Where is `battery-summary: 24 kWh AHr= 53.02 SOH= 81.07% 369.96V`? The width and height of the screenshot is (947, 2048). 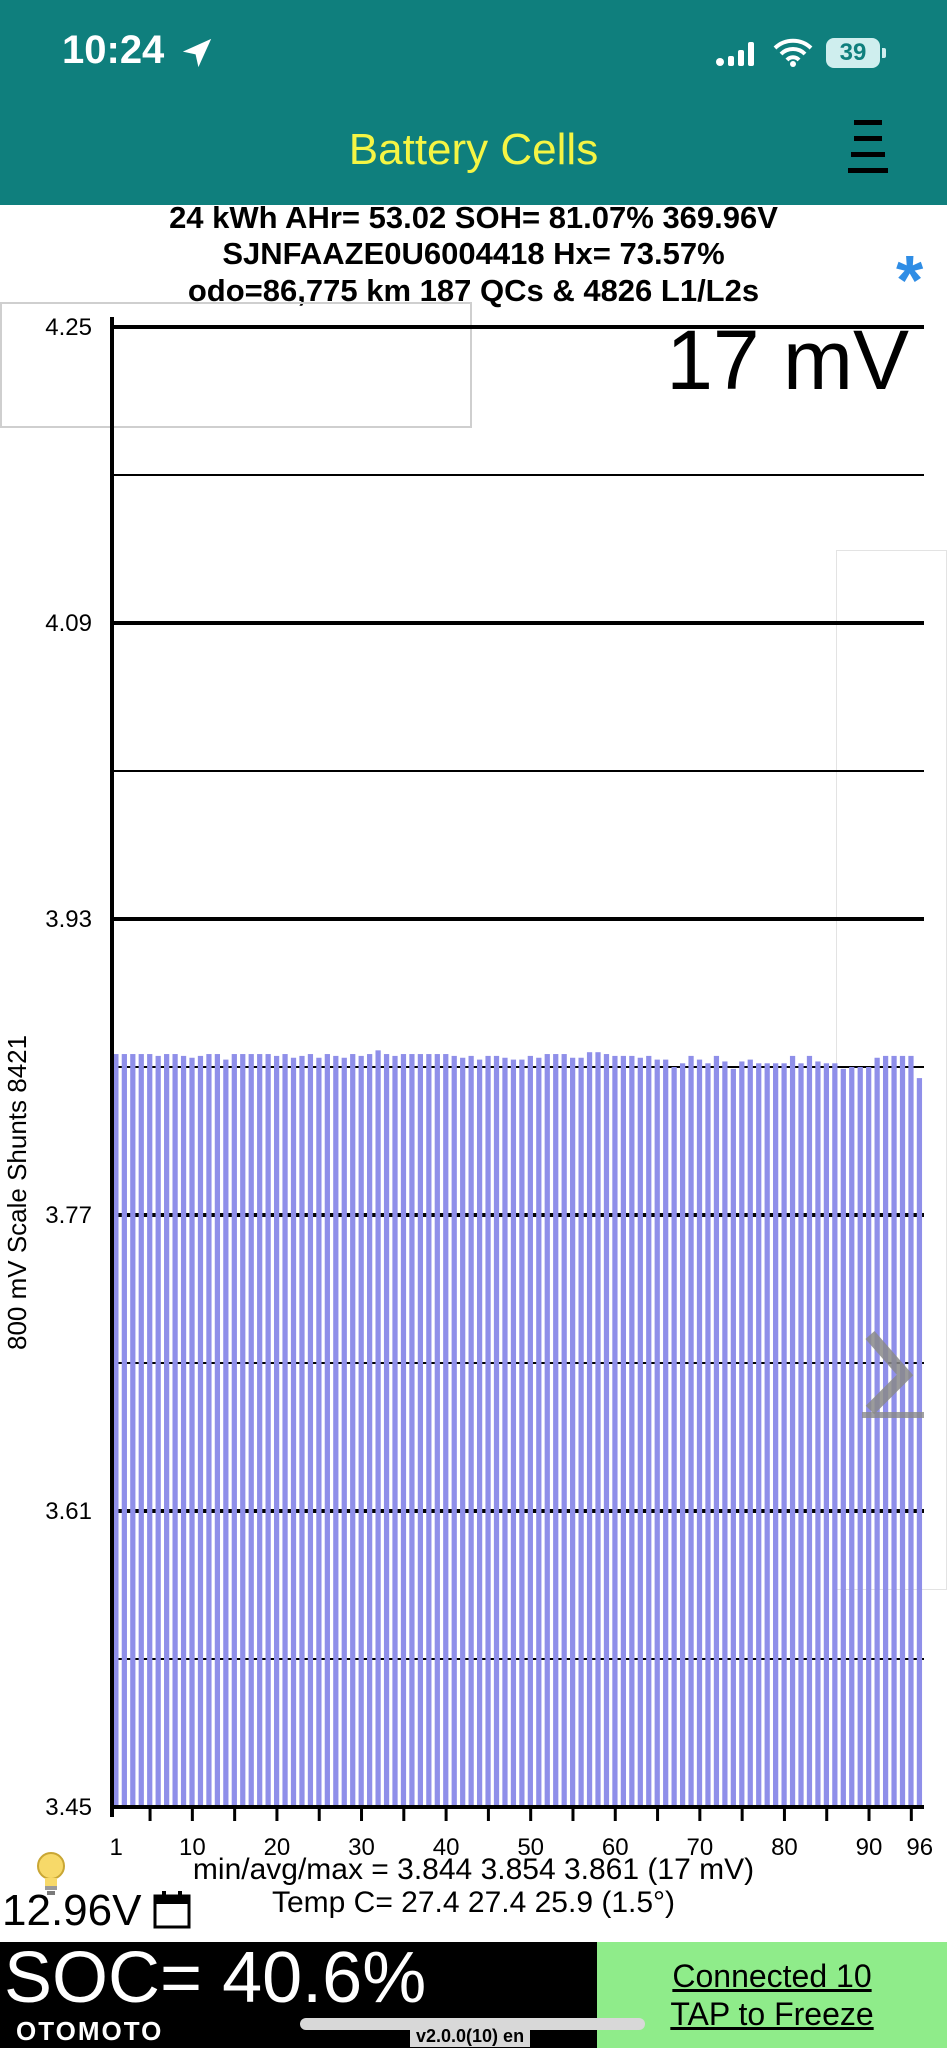
battery-summary: 24 kWh AHr= 53.02 SOH= 81.07% 369.96V is located at coordinates (473, 217).